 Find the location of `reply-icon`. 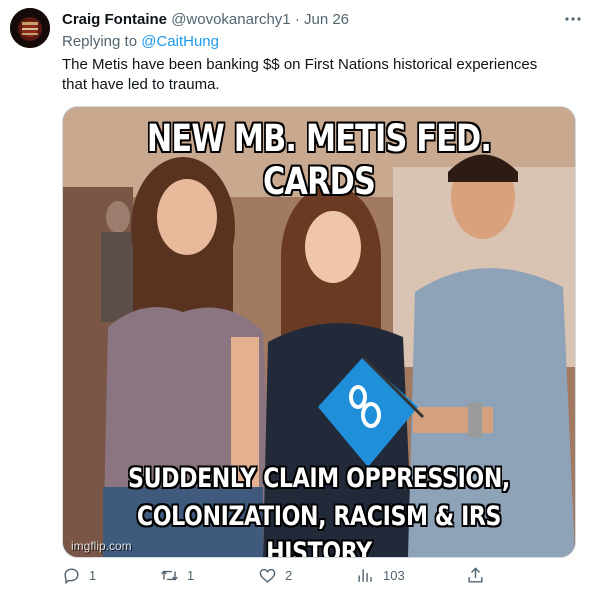

reply-icon is located at coordinates (71, 576).